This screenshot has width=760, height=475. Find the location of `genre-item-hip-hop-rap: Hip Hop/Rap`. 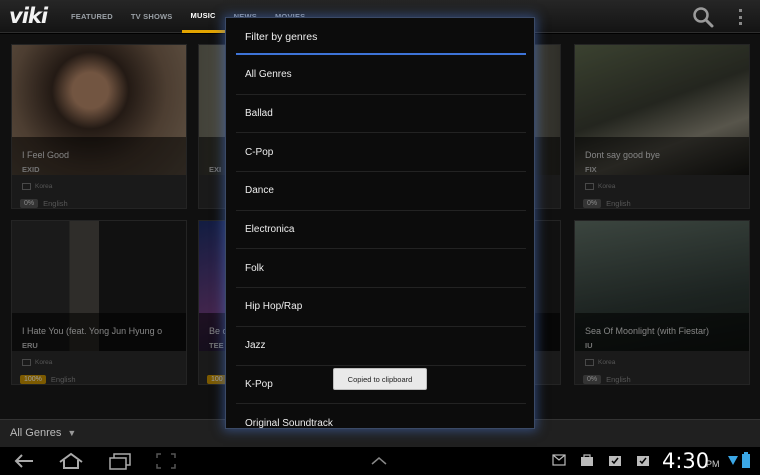

genre-item-hip-hop-rap: Hip Hop/Rap is located at coordinates (381, 307).